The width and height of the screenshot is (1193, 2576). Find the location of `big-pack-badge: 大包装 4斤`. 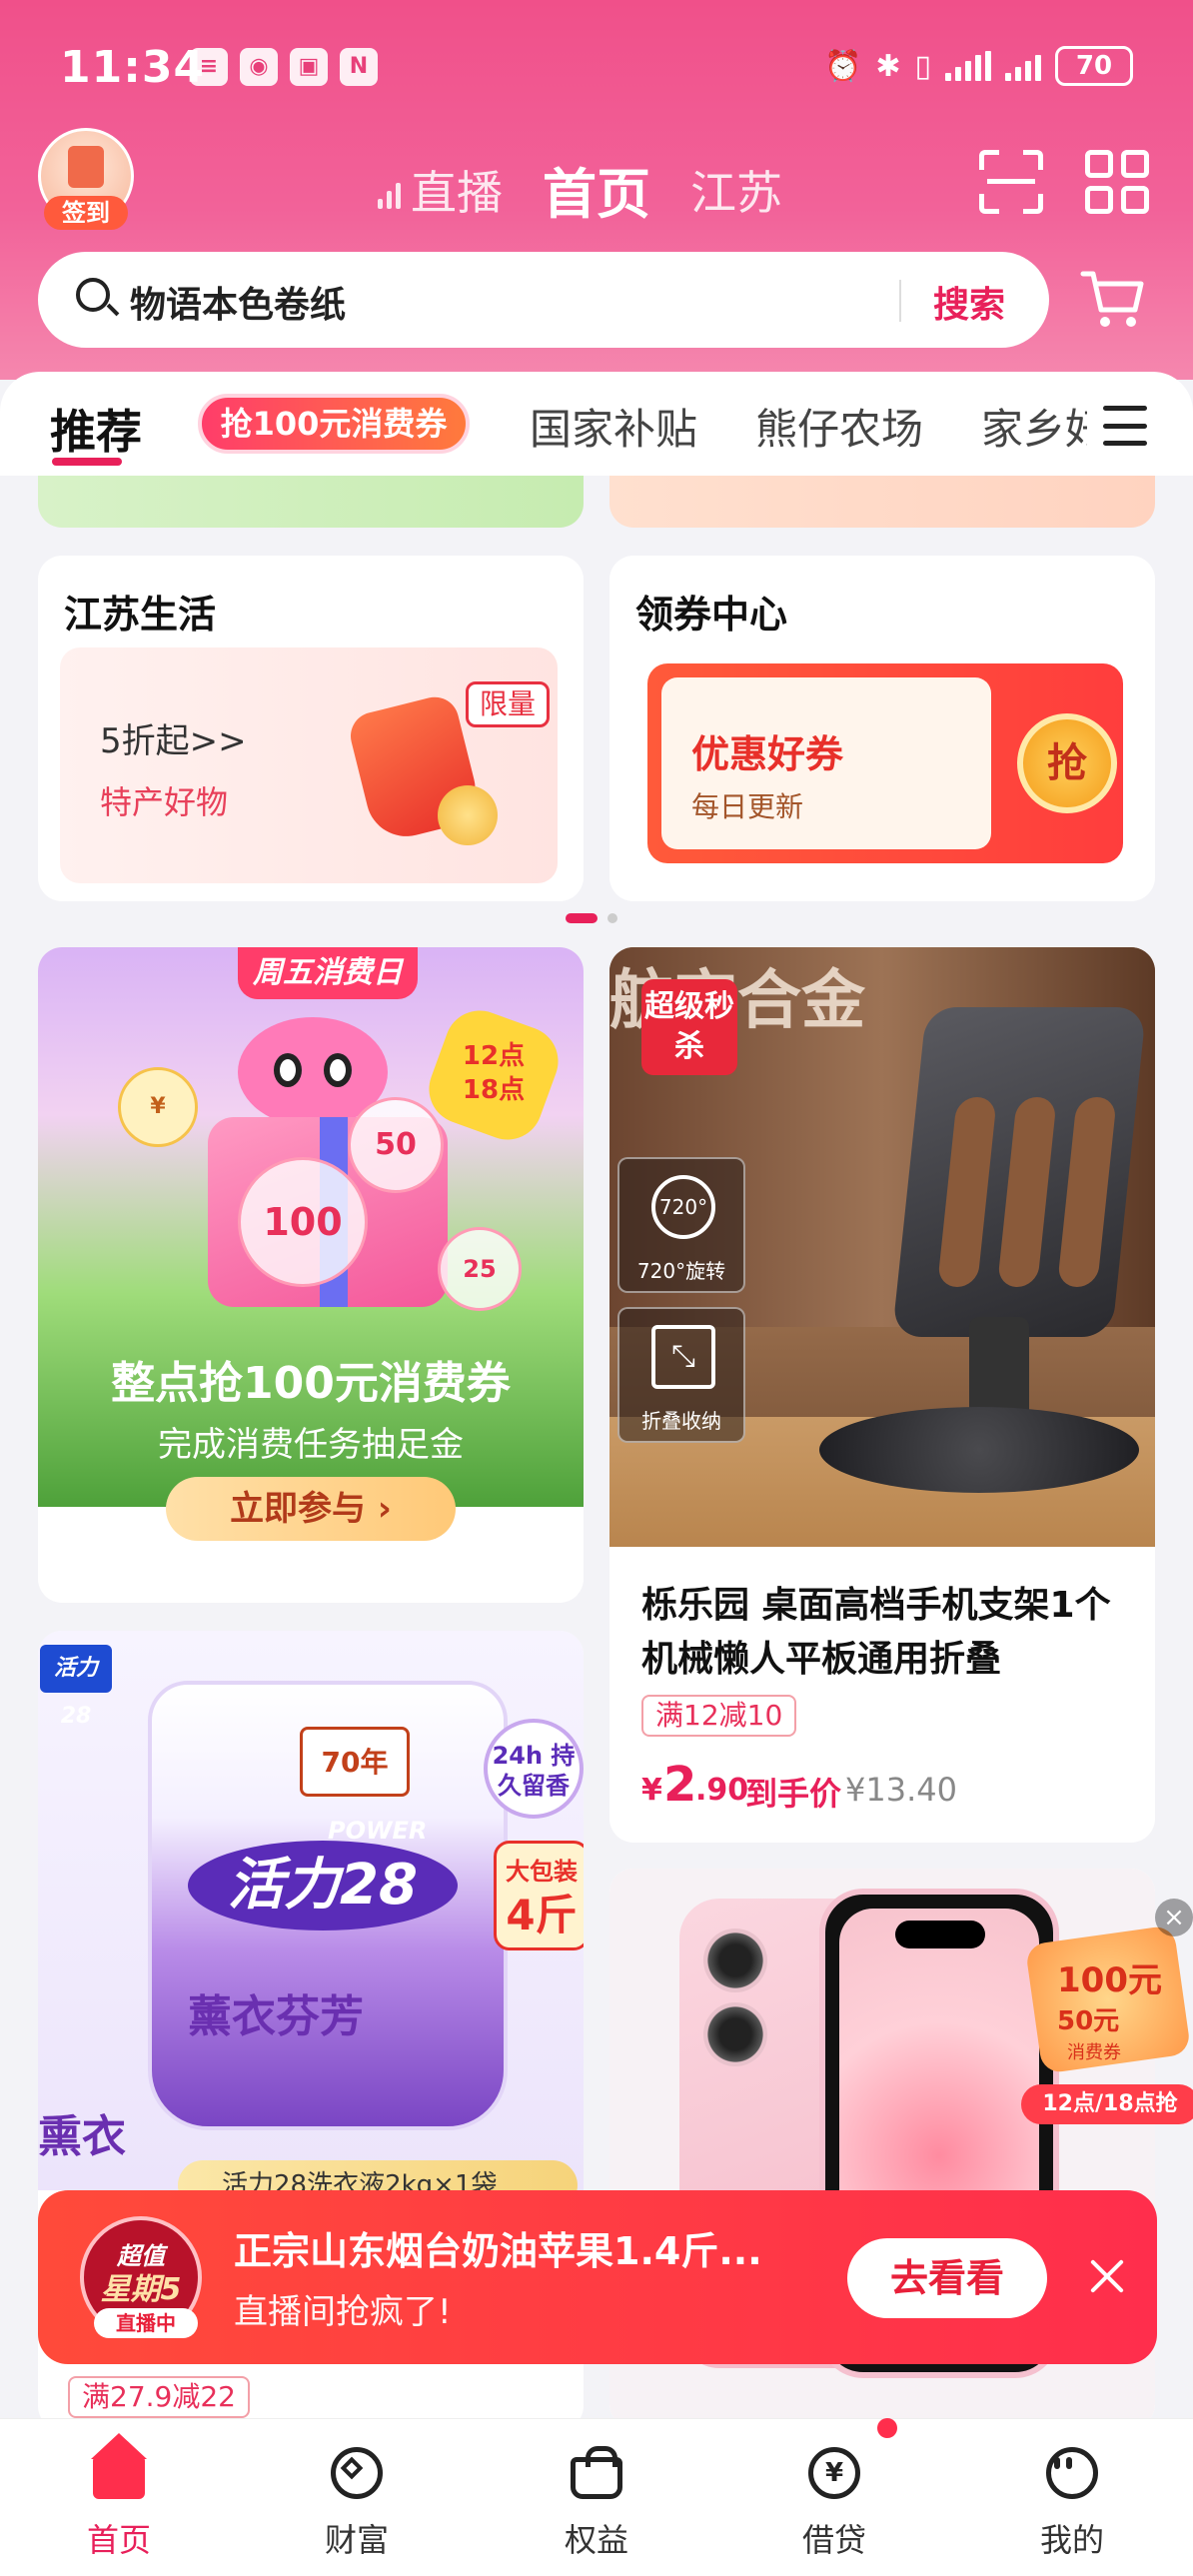

big-pack-badge: 大包装 4斤 is located at coordinates (539, 1895).